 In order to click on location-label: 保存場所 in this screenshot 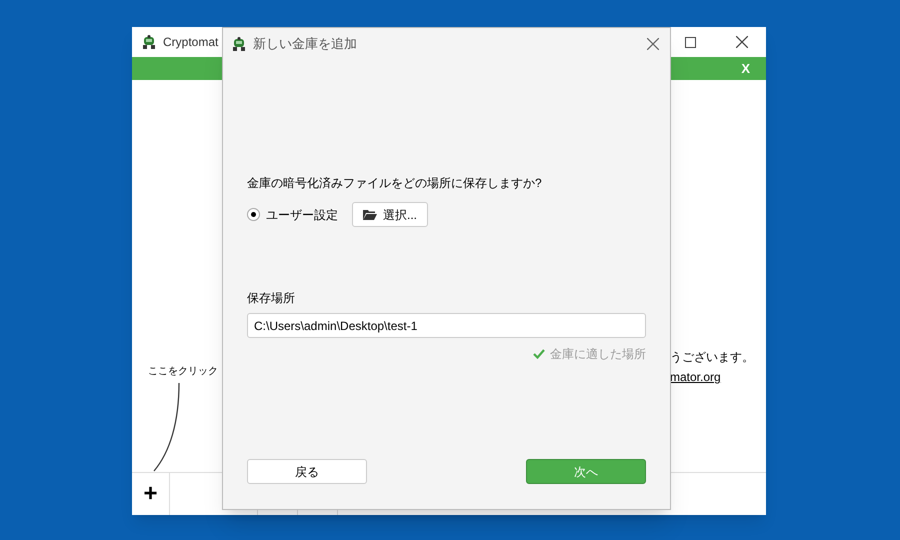, I will do `click(271, 298)`.